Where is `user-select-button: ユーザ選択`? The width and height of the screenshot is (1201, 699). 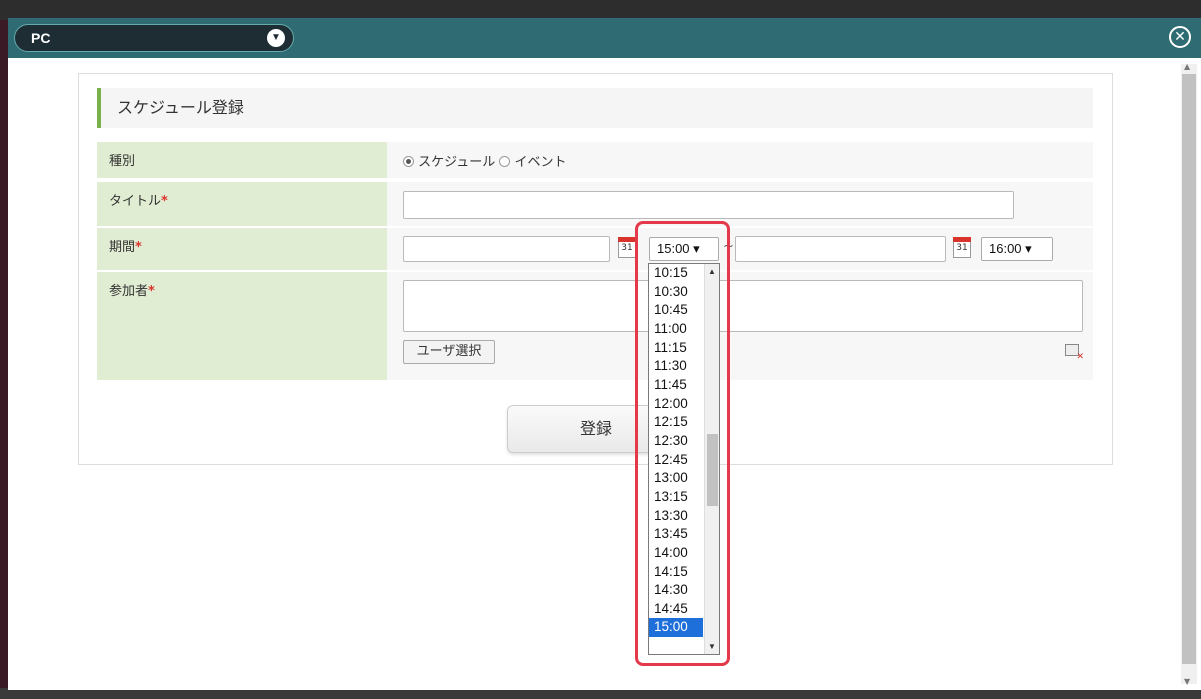 user-select-button: ユーザ選択 is located at coordinates (449, 352).